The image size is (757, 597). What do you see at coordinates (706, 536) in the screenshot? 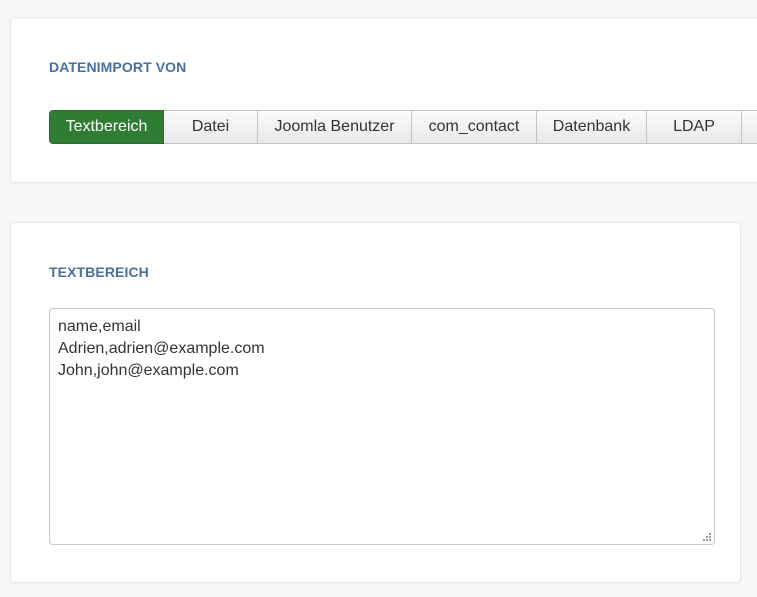
I see `resize-grip-icon` at bounding box center [706, 536].